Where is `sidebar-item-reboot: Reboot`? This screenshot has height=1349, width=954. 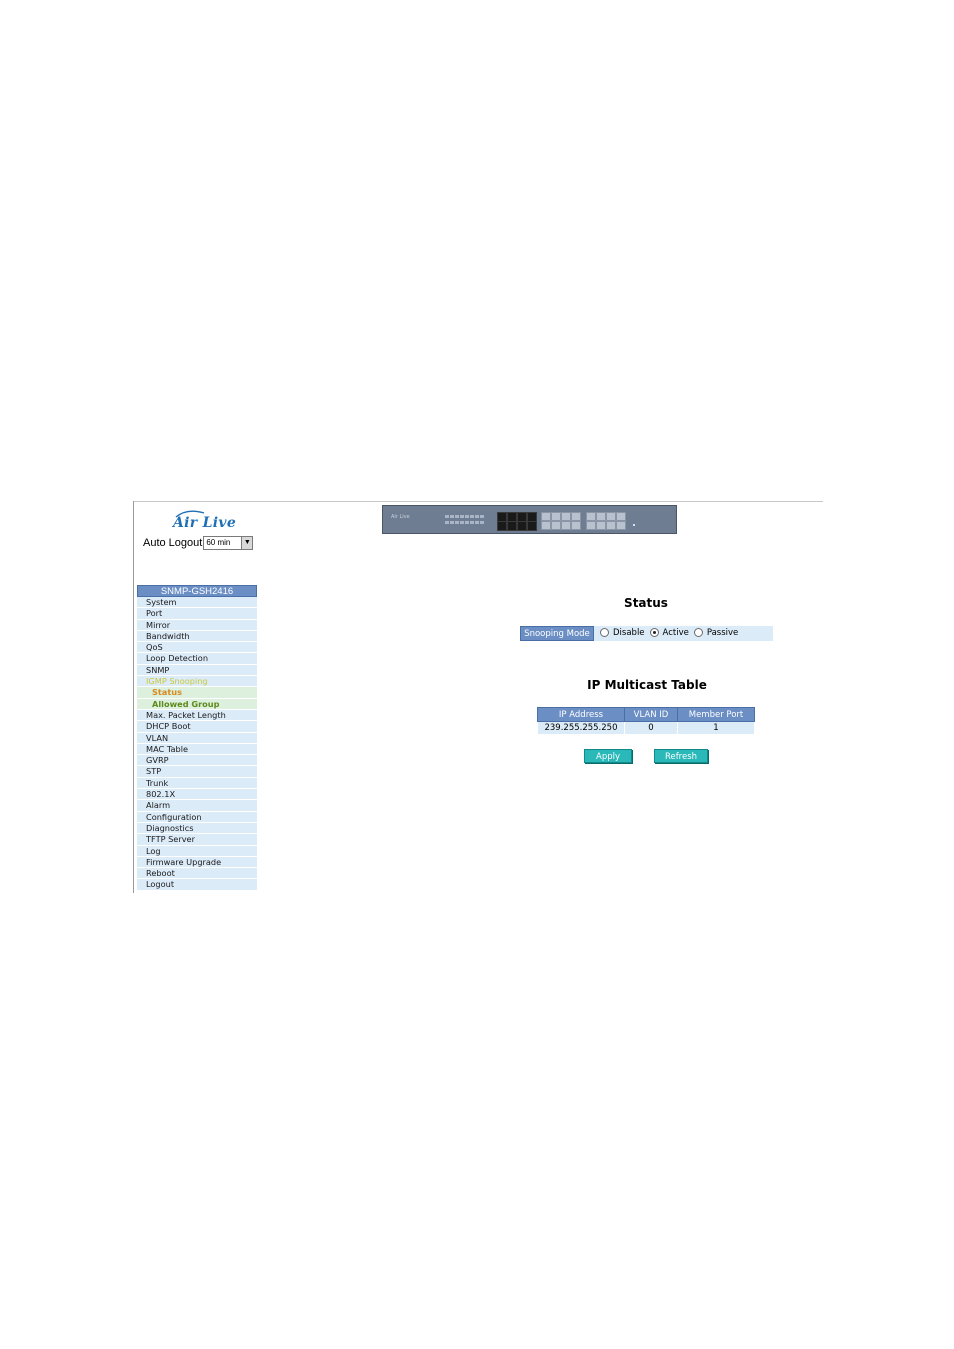
sidebar-item-reboot: Reboot is located at coordinates (197, 874).